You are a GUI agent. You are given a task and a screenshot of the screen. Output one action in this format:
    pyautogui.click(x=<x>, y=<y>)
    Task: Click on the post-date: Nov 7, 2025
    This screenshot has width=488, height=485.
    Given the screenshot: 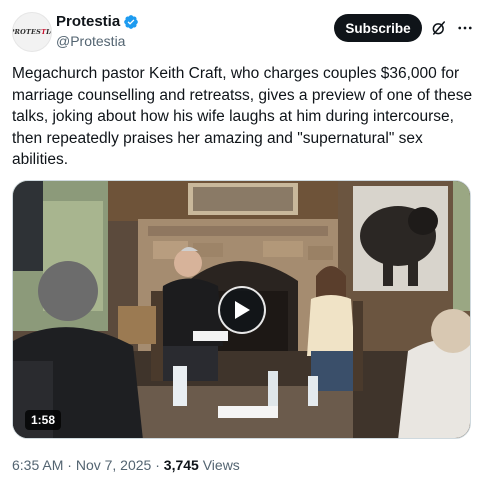 What is the action you would take?
    pyautogui.click(x=114, y=465)
    